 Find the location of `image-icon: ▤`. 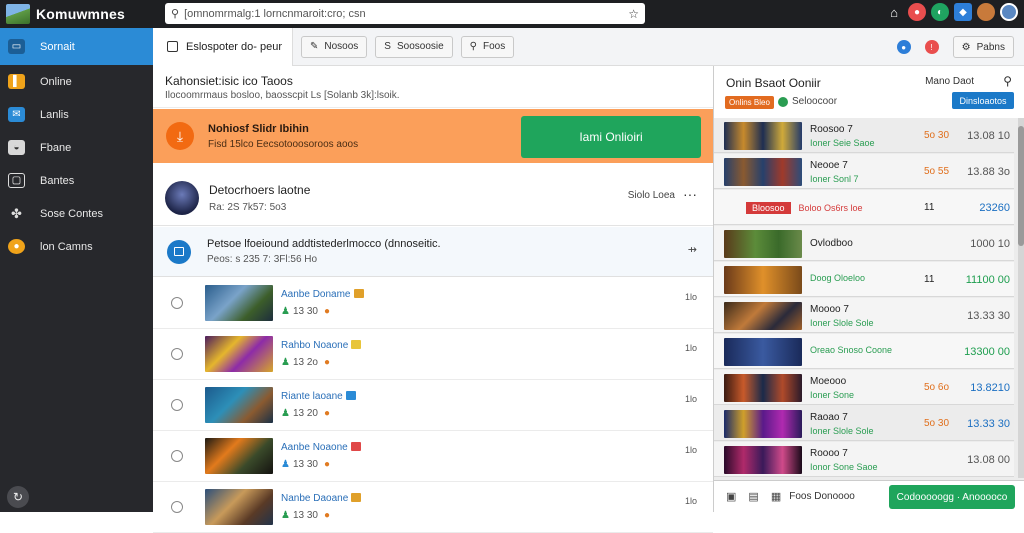

image-icon: ▤ is located at coordinates (753, 496).